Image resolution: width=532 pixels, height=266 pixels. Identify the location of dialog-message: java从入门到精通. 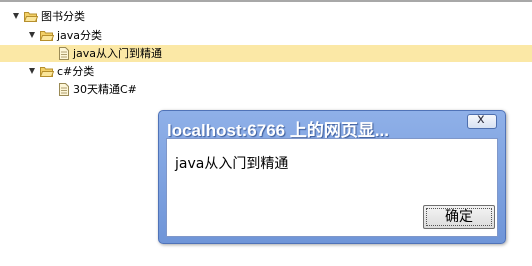
(232, 164).